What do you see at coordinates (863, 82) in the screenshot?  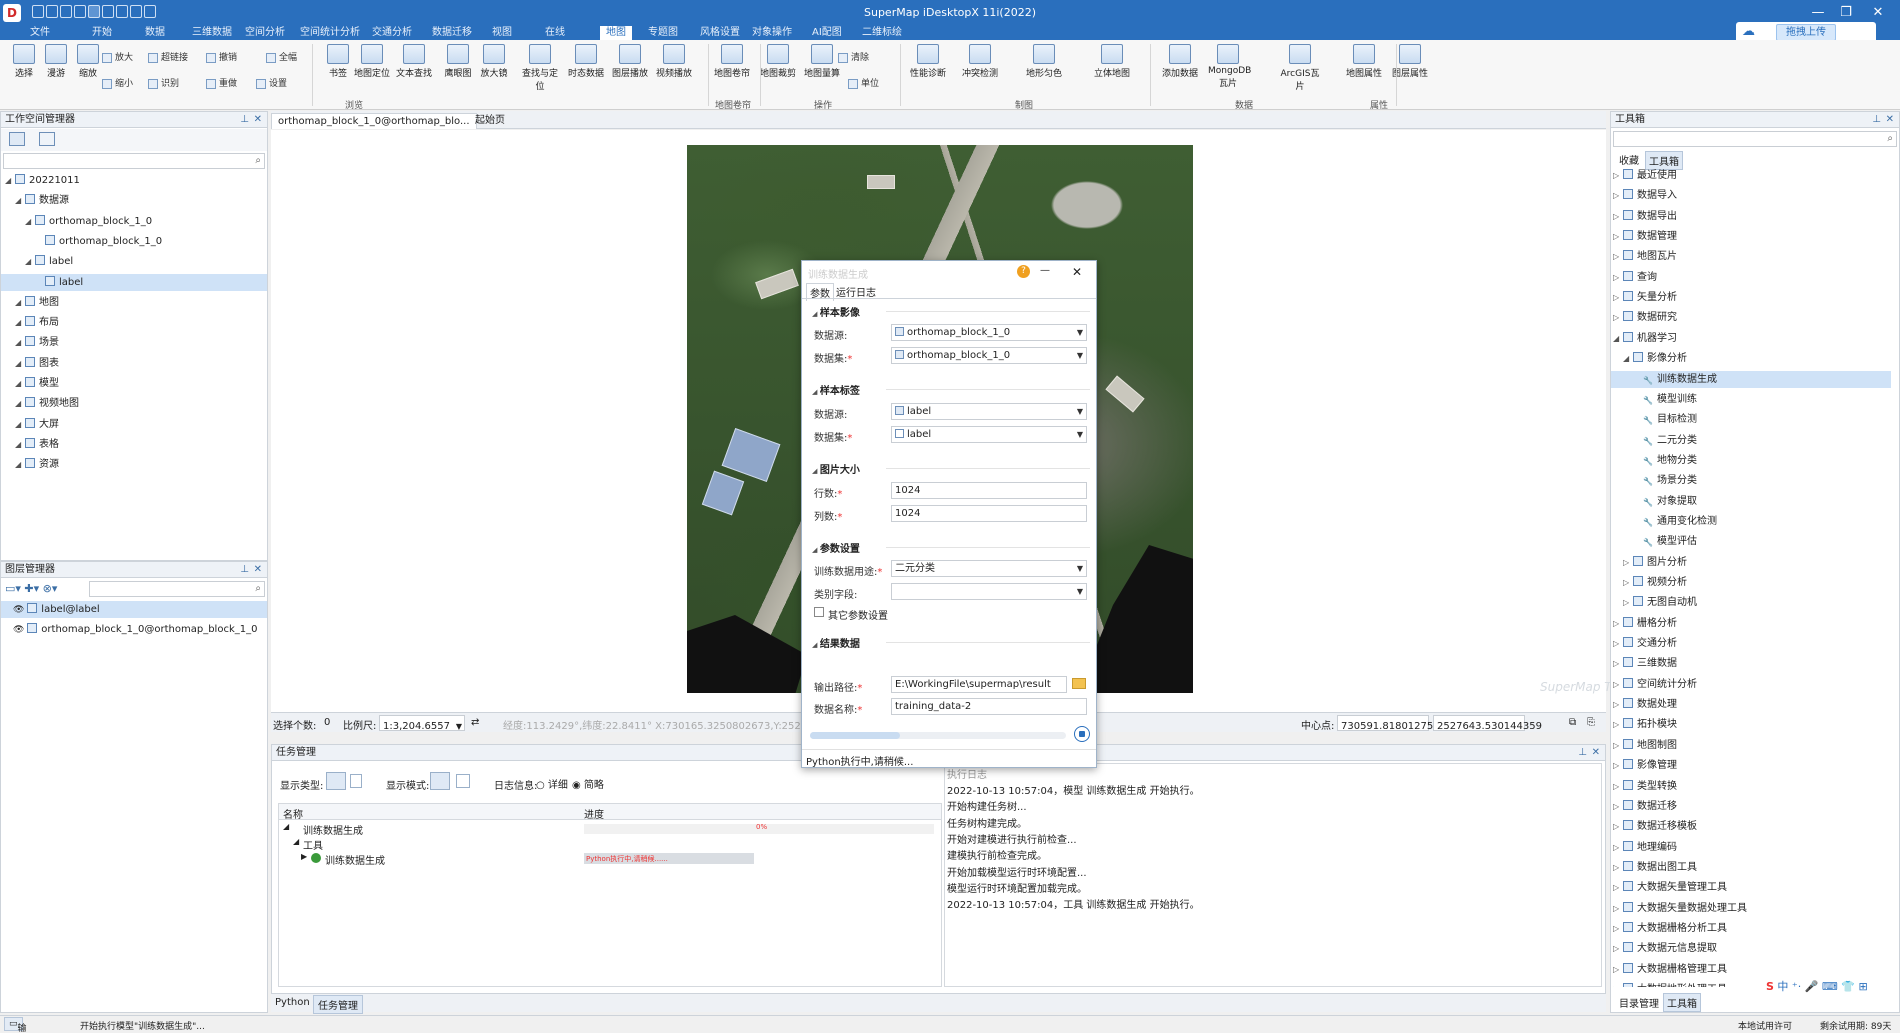 I see `ribbon-small-button: 单位` at bounding box center [863, 82].